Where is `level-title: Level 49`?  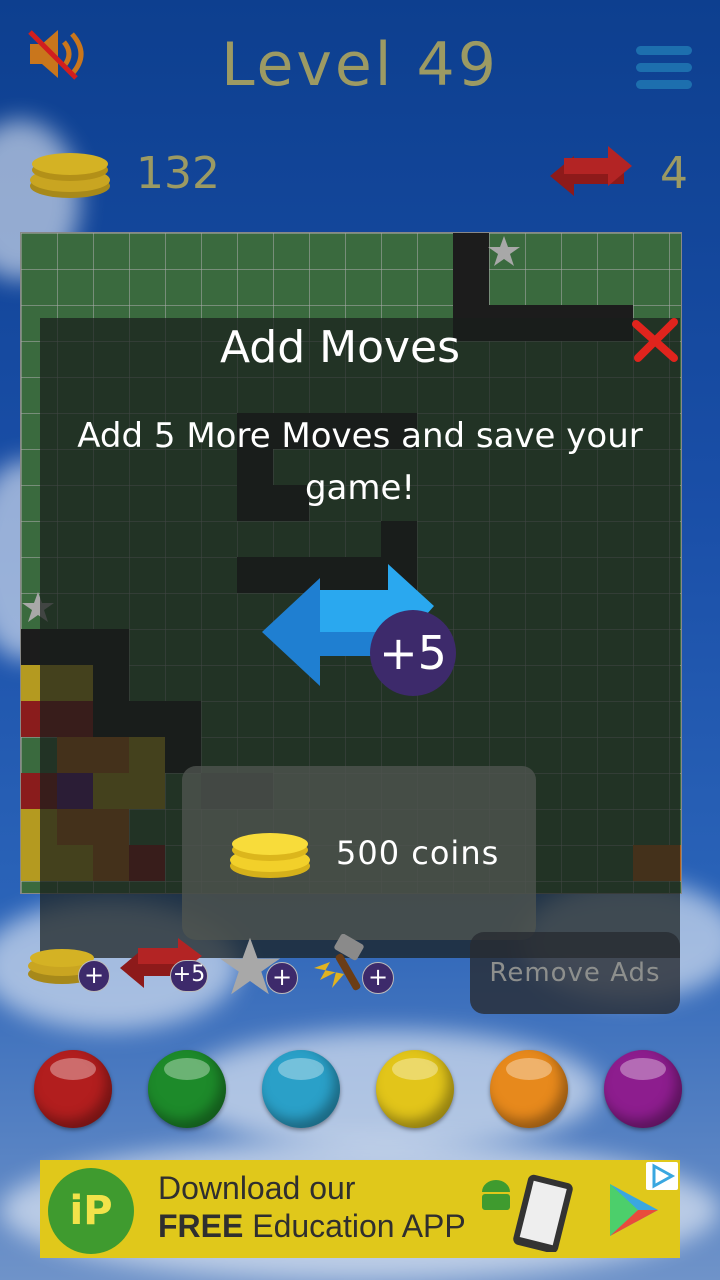 level-title: Level 49 is located at coordinates (360, 65).